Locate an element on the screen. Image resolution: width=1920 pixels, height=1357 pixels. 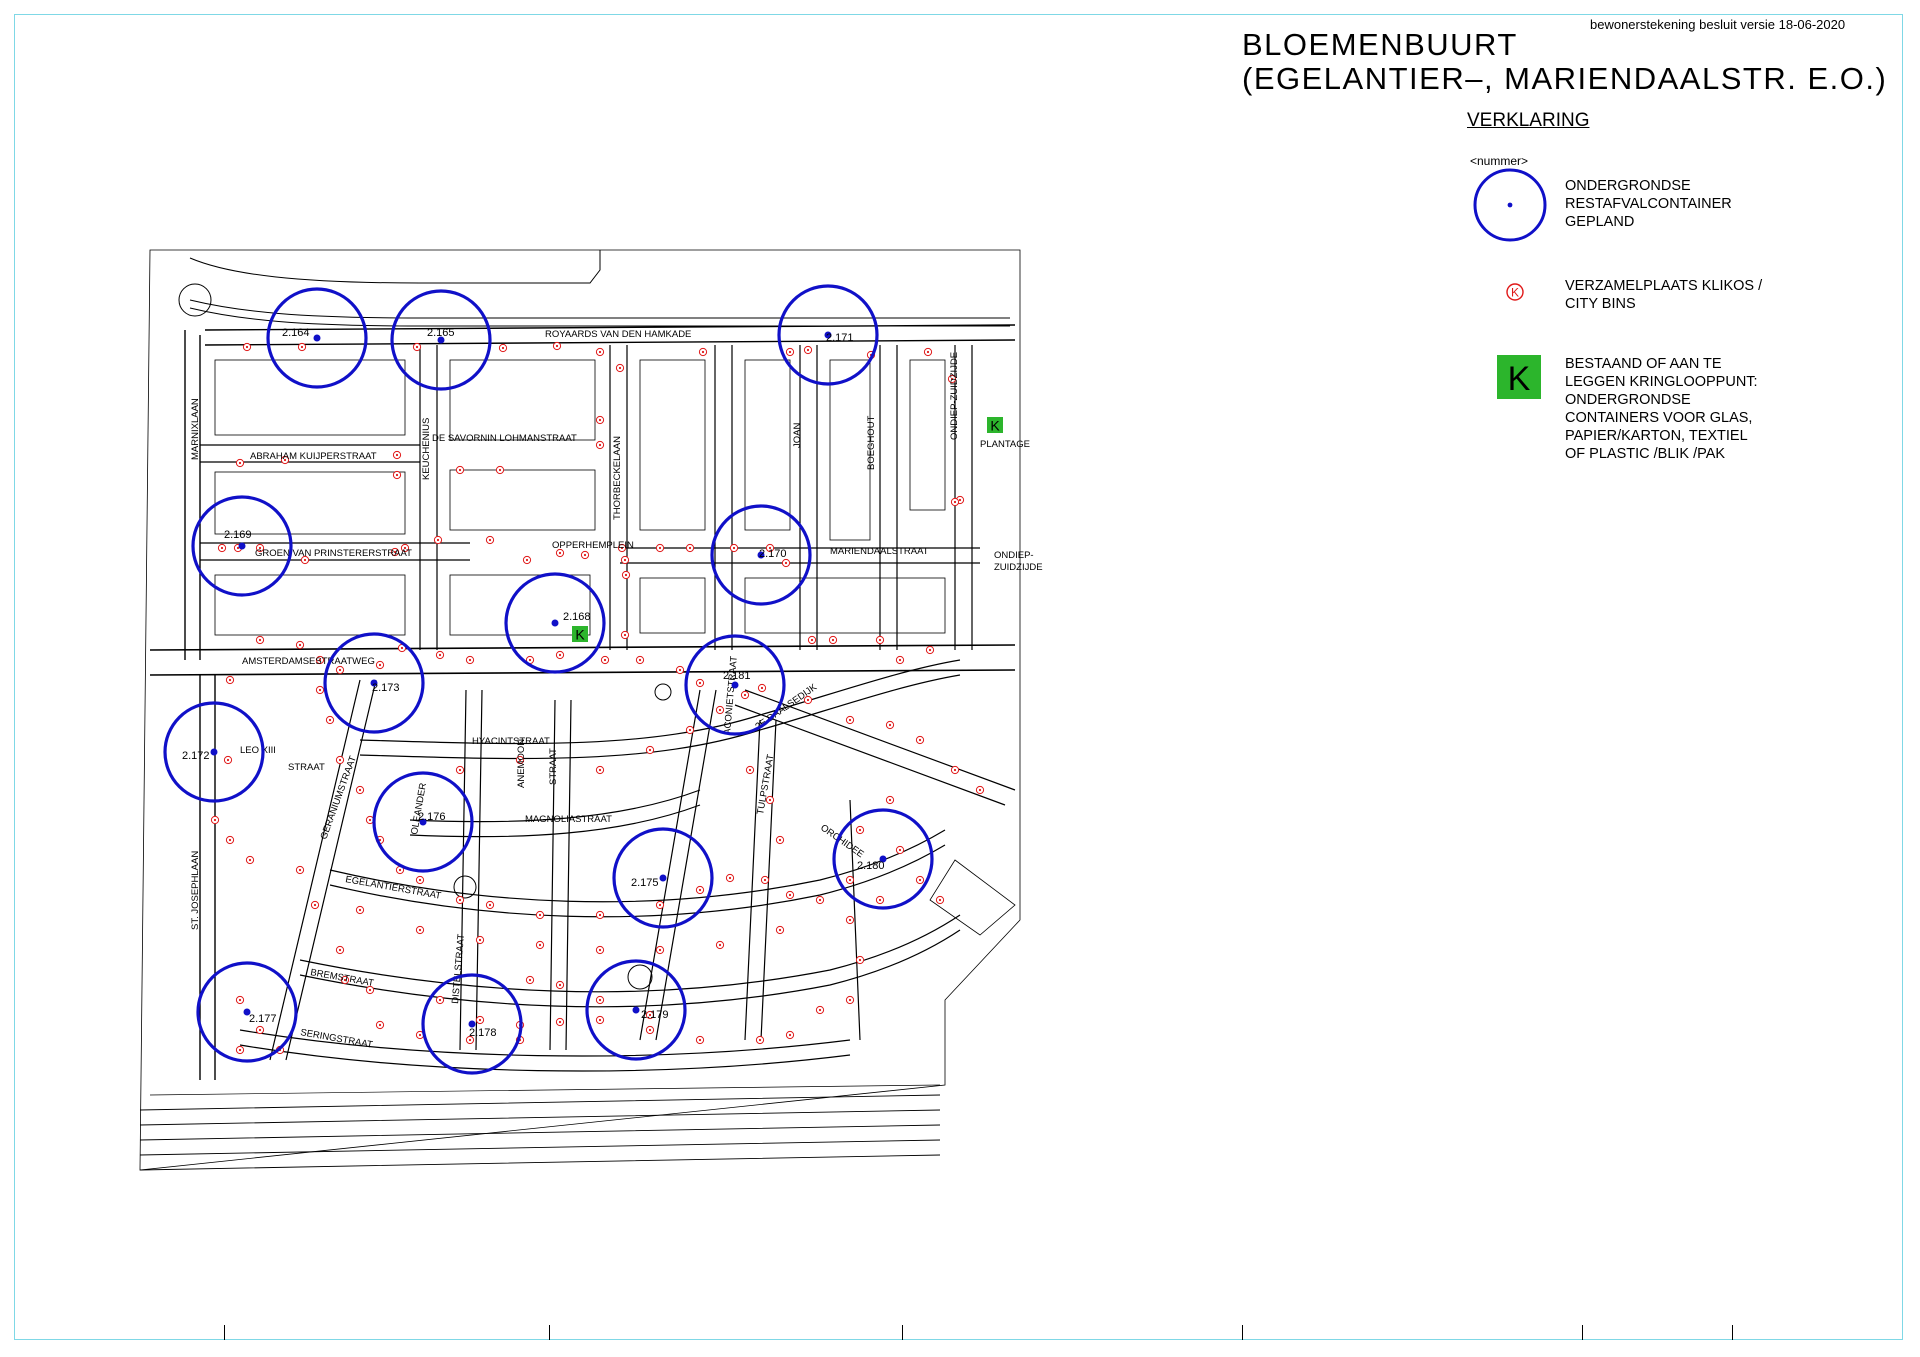
street-label: SERINGSTRAAT is located at coordinates (336, 1039).